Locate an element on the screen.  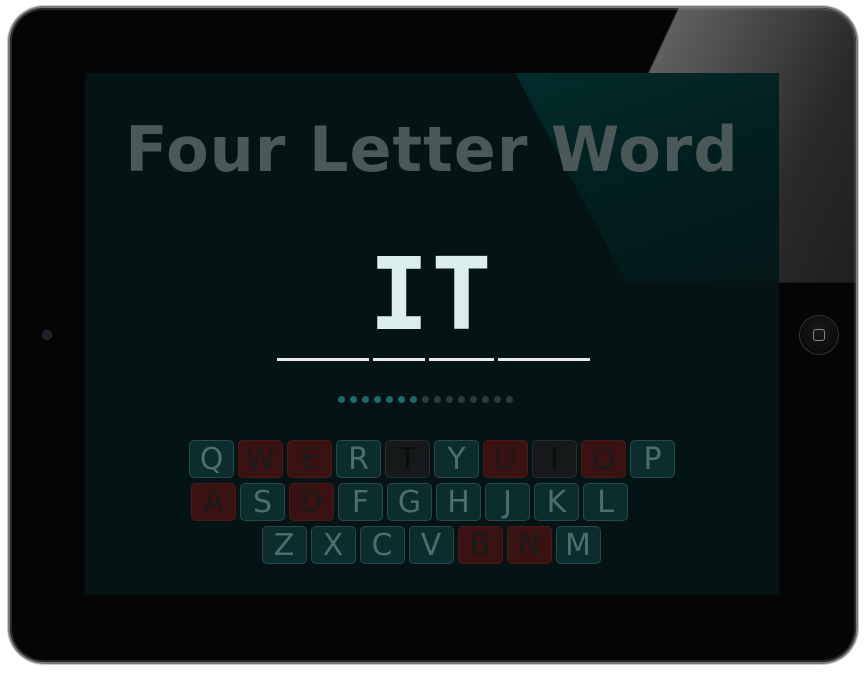
key-s: S is located at coordinates (262, 502).